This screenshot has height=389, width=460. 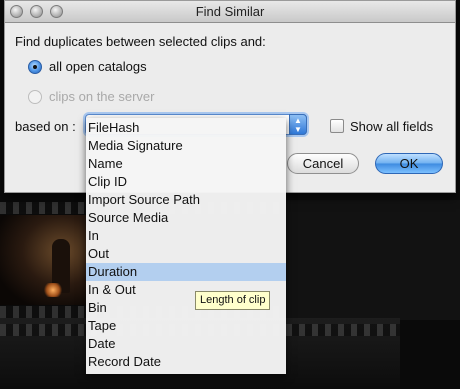 What do you see at coordinates (45, 126) in the screenshot?
I see `based-on-label: based on :` at bounding box center [45, 126].